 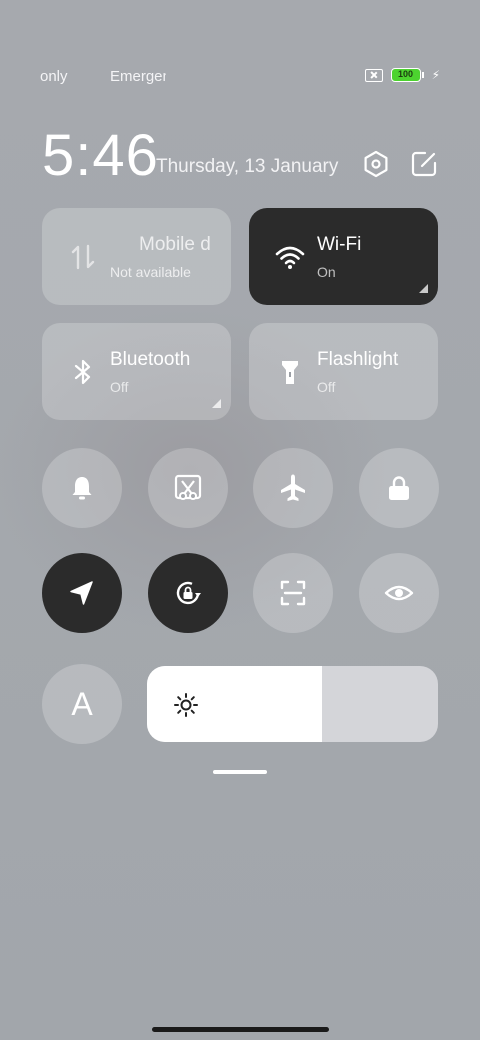 What do you see at coordinates (358, 359) in the screenshot?
I see `tile-title: Flashlight` at bounding box center [358, 359].